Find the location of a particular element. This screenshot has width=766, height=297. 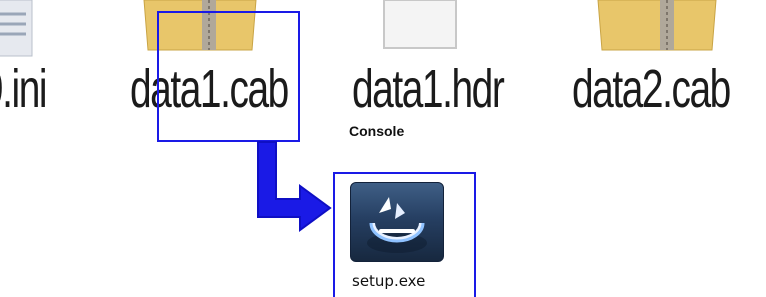

console-label: Console is located at coordinates (377, 131).